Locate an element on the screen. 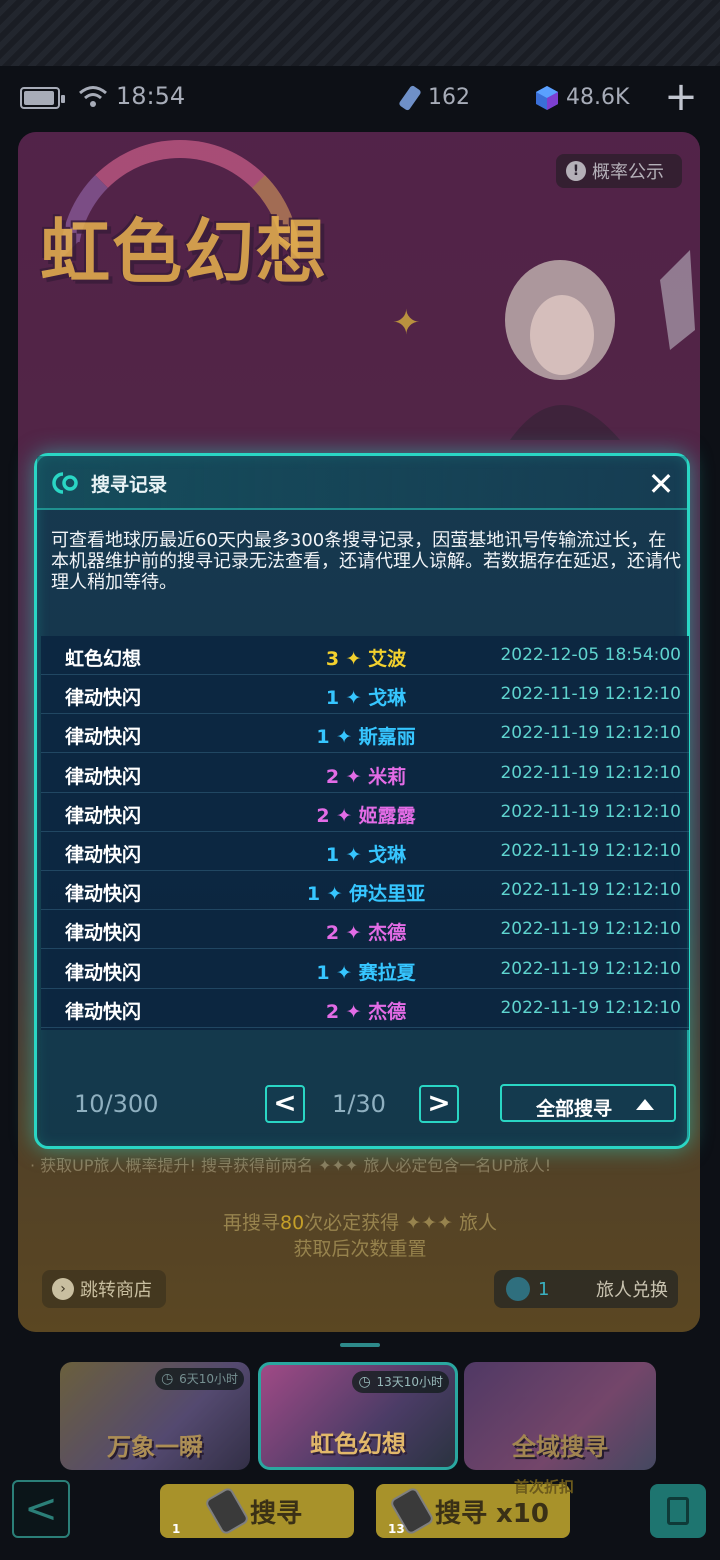  shop-button-label: 跳转商店 is located at coordinates (116, 1290).